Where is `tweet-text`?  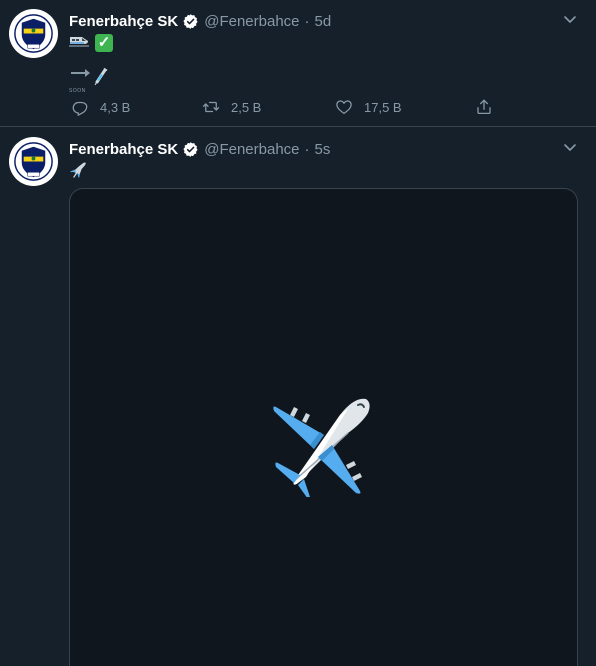 tweet-text is located at coordinates (78, 169).